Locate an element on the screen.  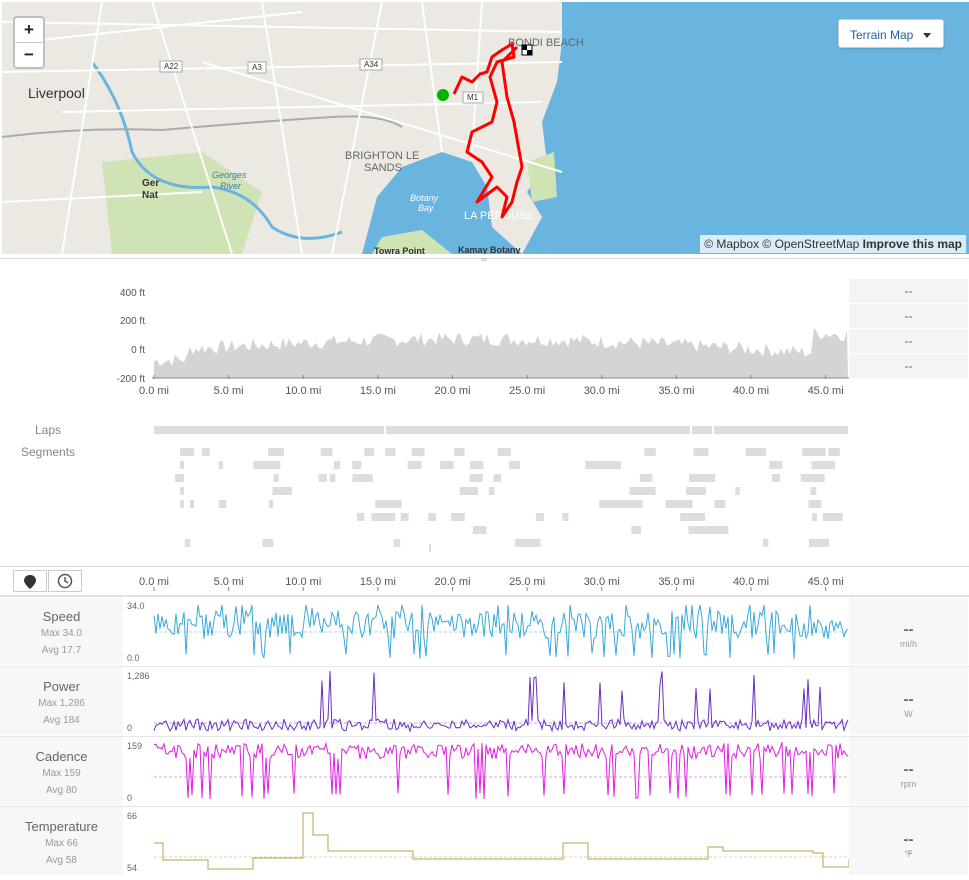
stream-row-power: Power Max 1,286 Avg 184 -- W 1,286 0 is located at coordinates (484, 700).